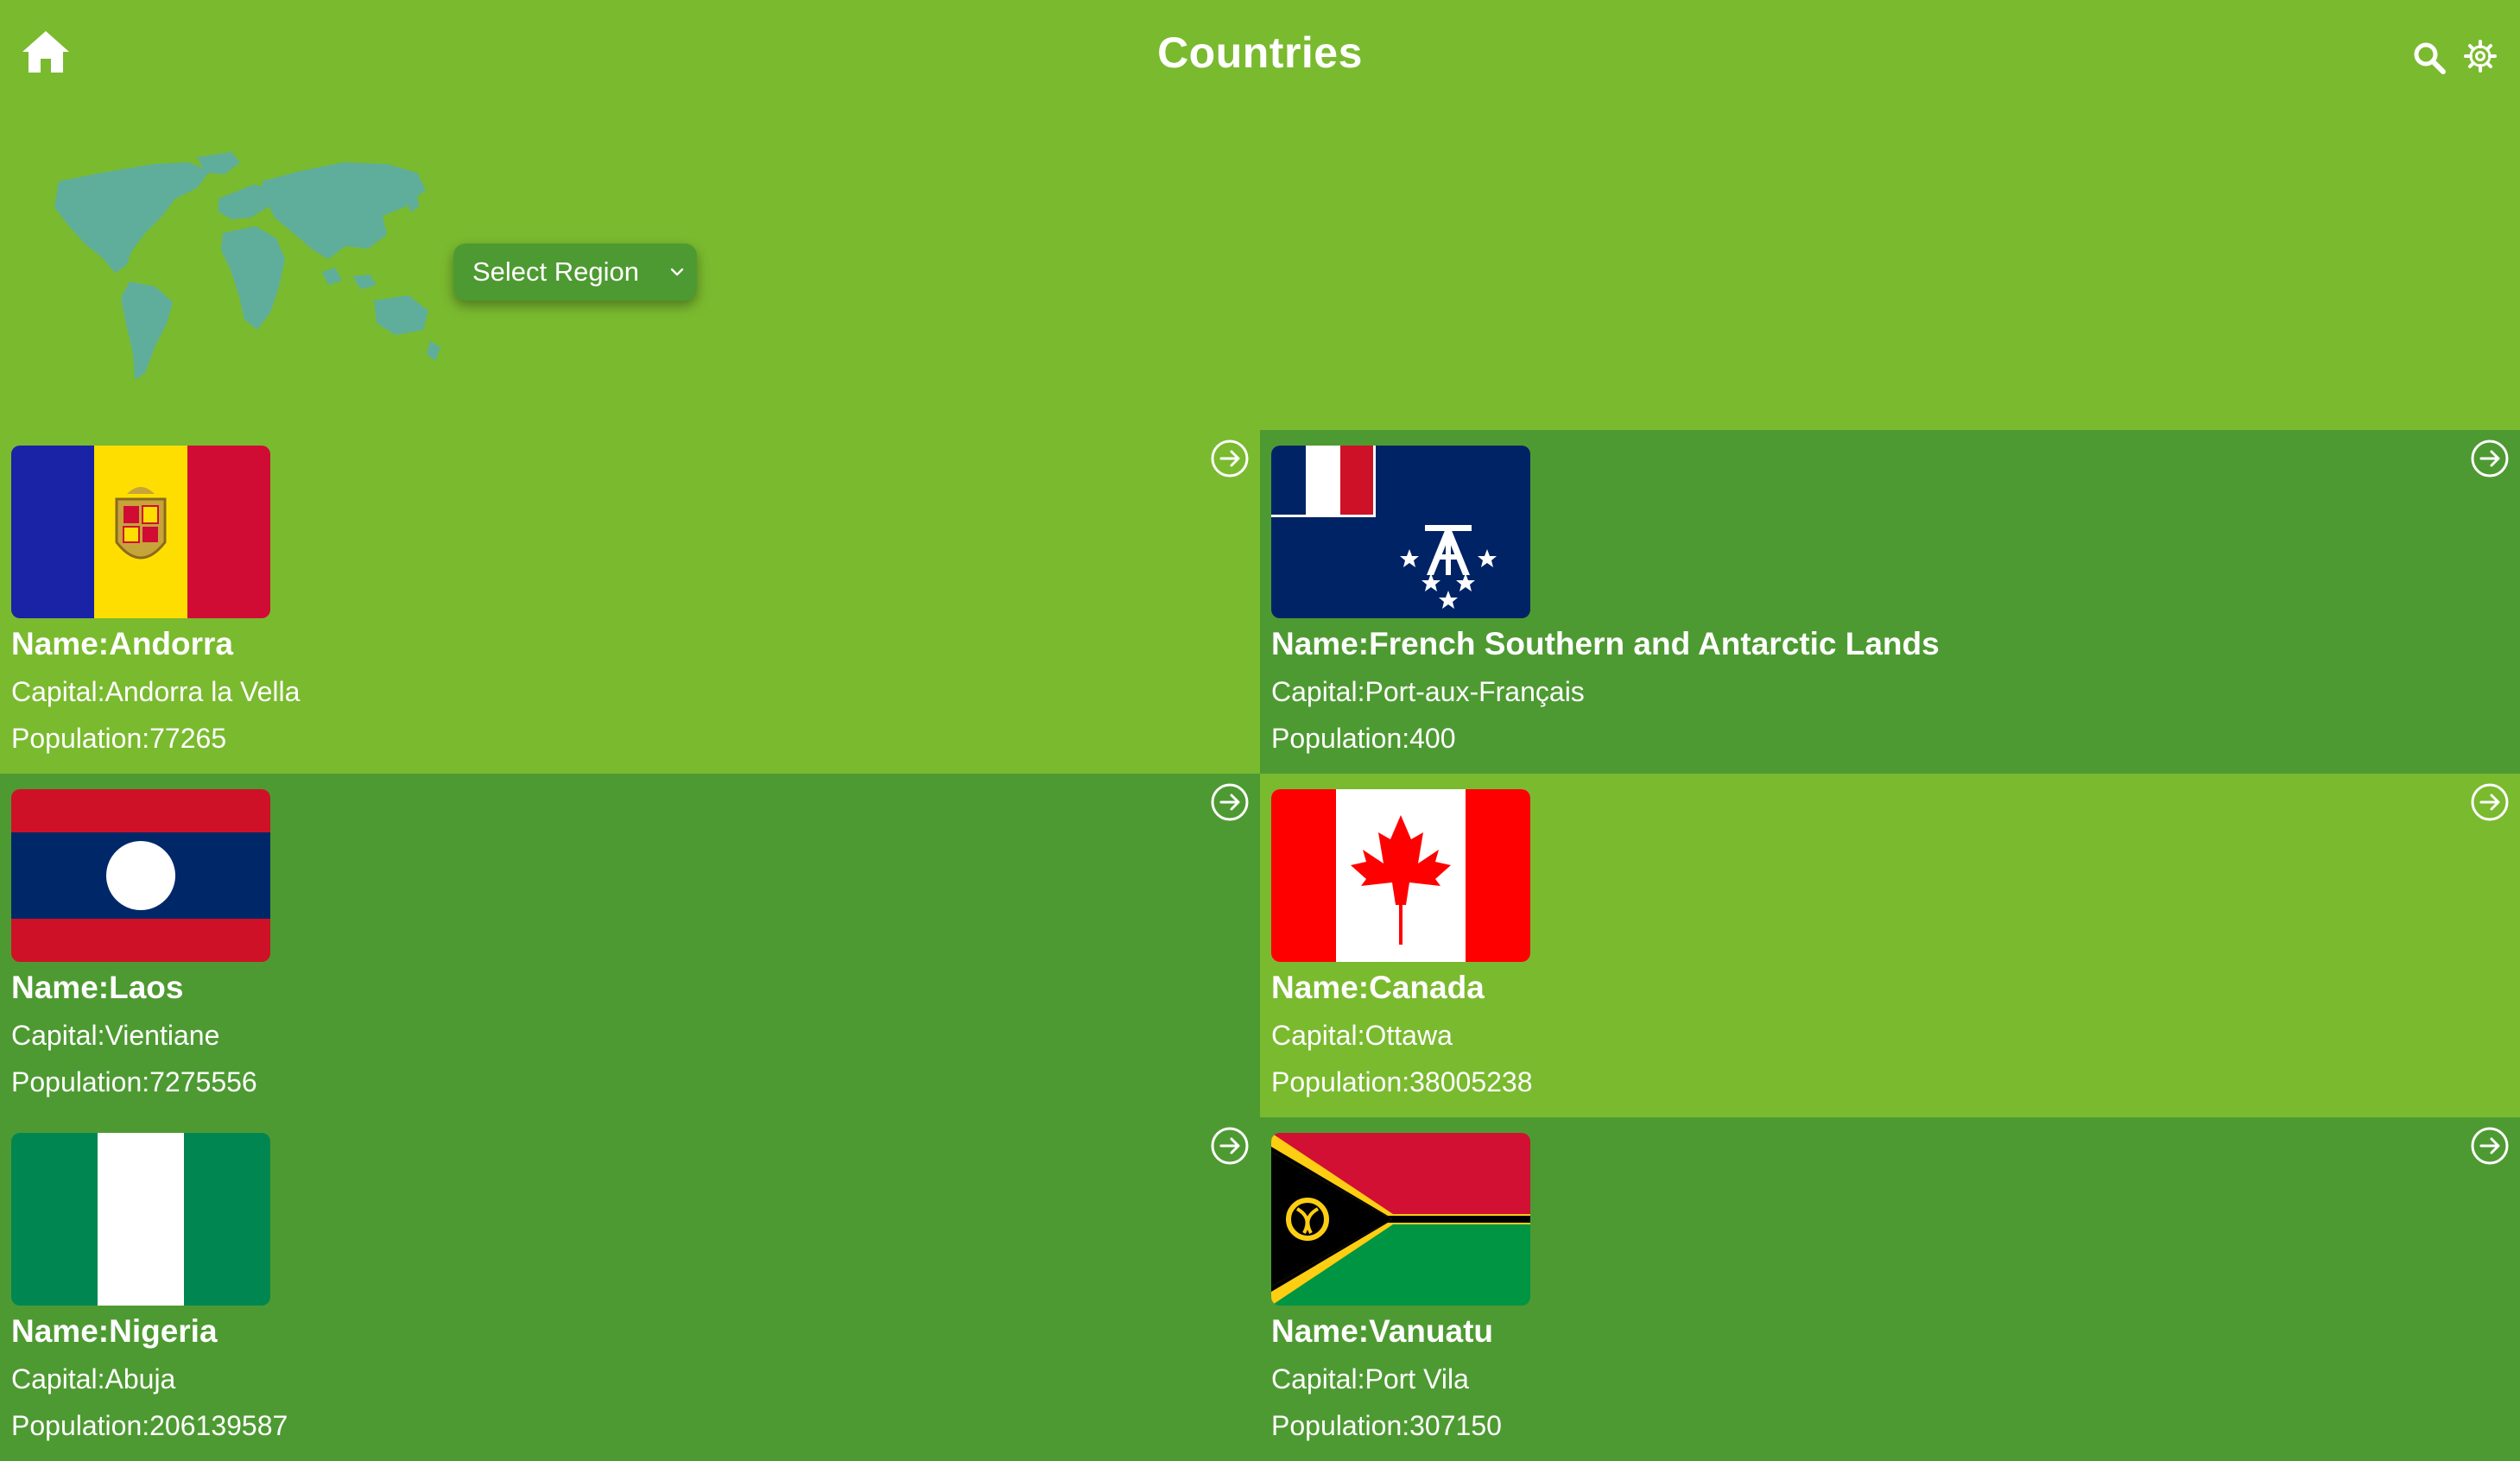  Describe the element at coordinates (1362, 1036) in the screenshot. I see `country-capital: Capital:Ottawa` at that location.